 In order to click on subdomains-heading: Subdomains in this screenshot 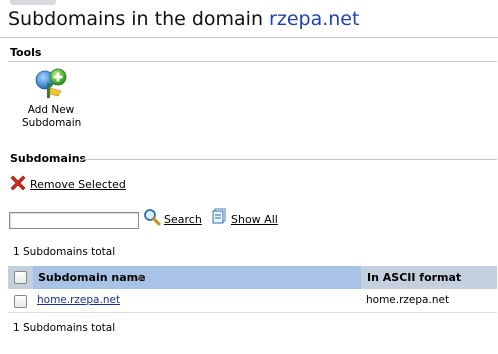, I will do `click(48, 158)`.